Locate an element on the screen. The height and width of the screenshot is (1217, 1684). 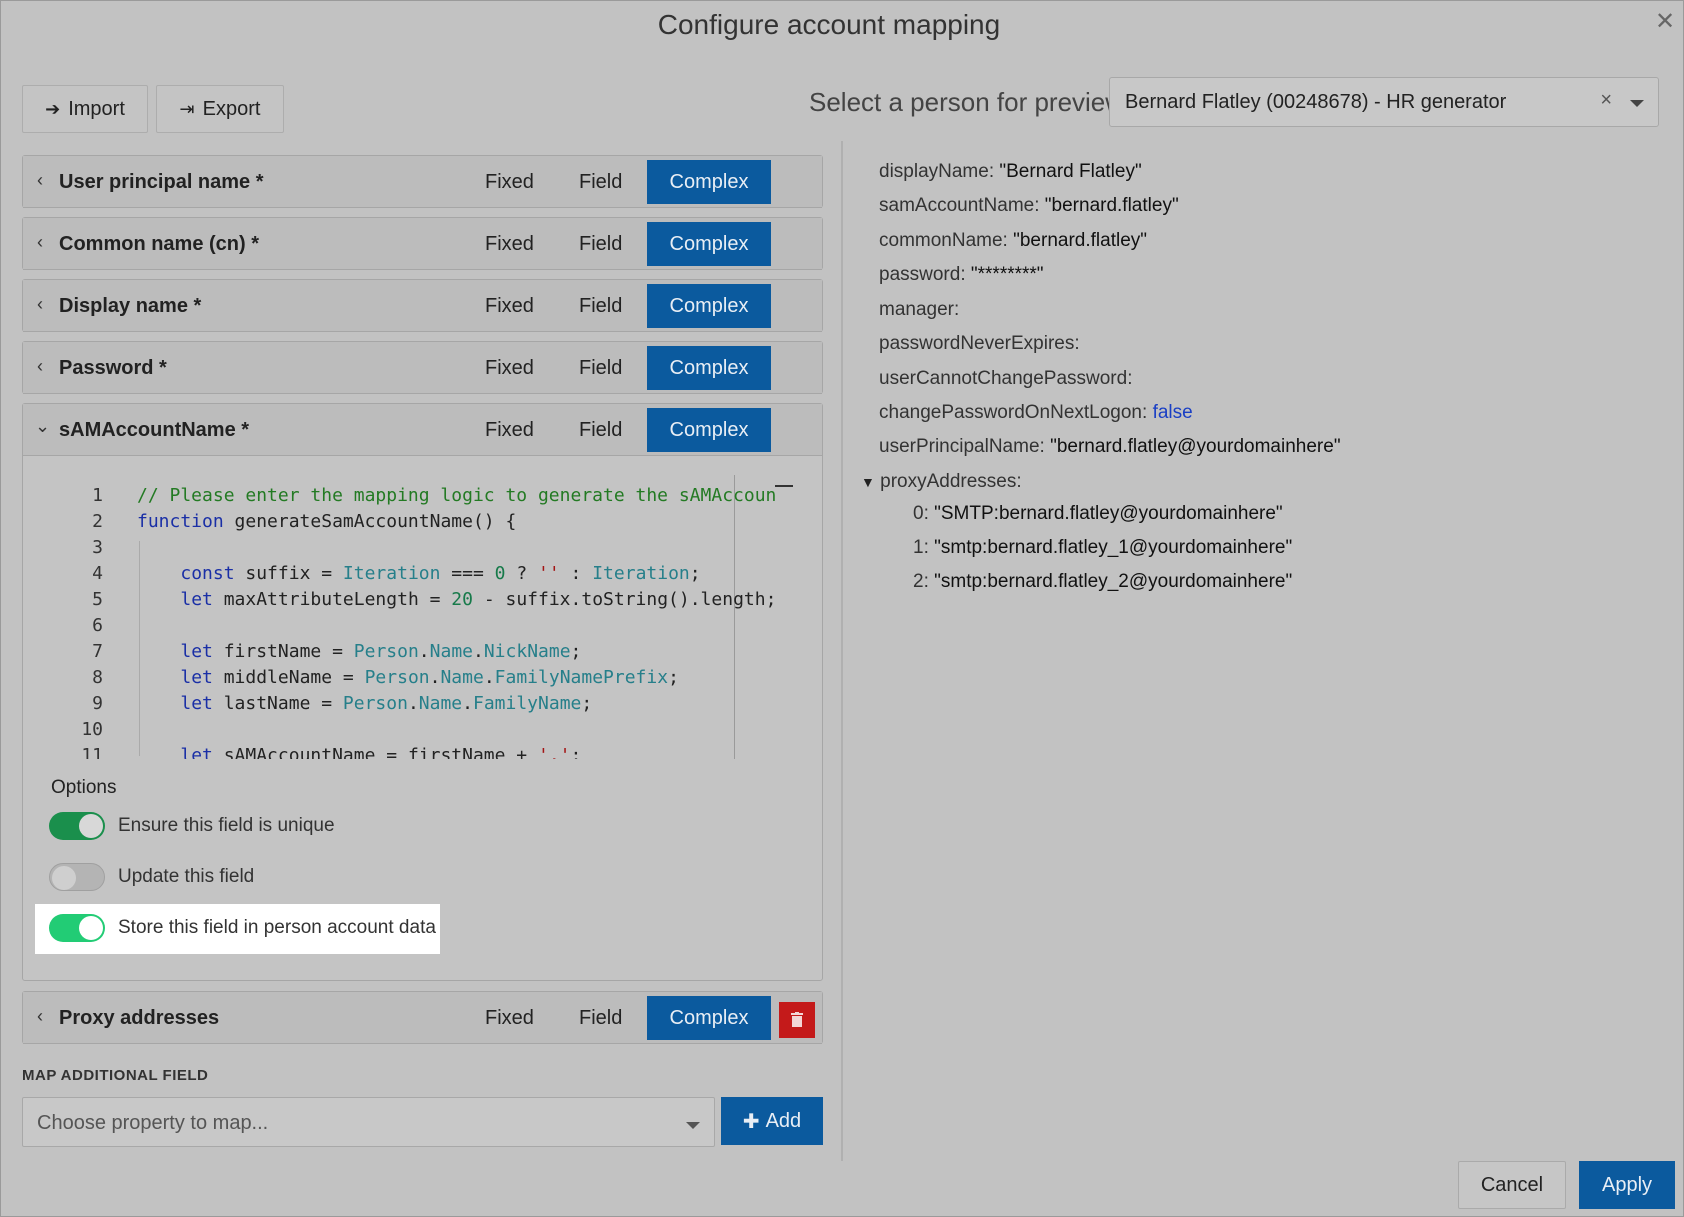
mapping-proxy-addresses: ‹ Proxy addresses Fixed Field Complex is located at coordinates (422, 1017).